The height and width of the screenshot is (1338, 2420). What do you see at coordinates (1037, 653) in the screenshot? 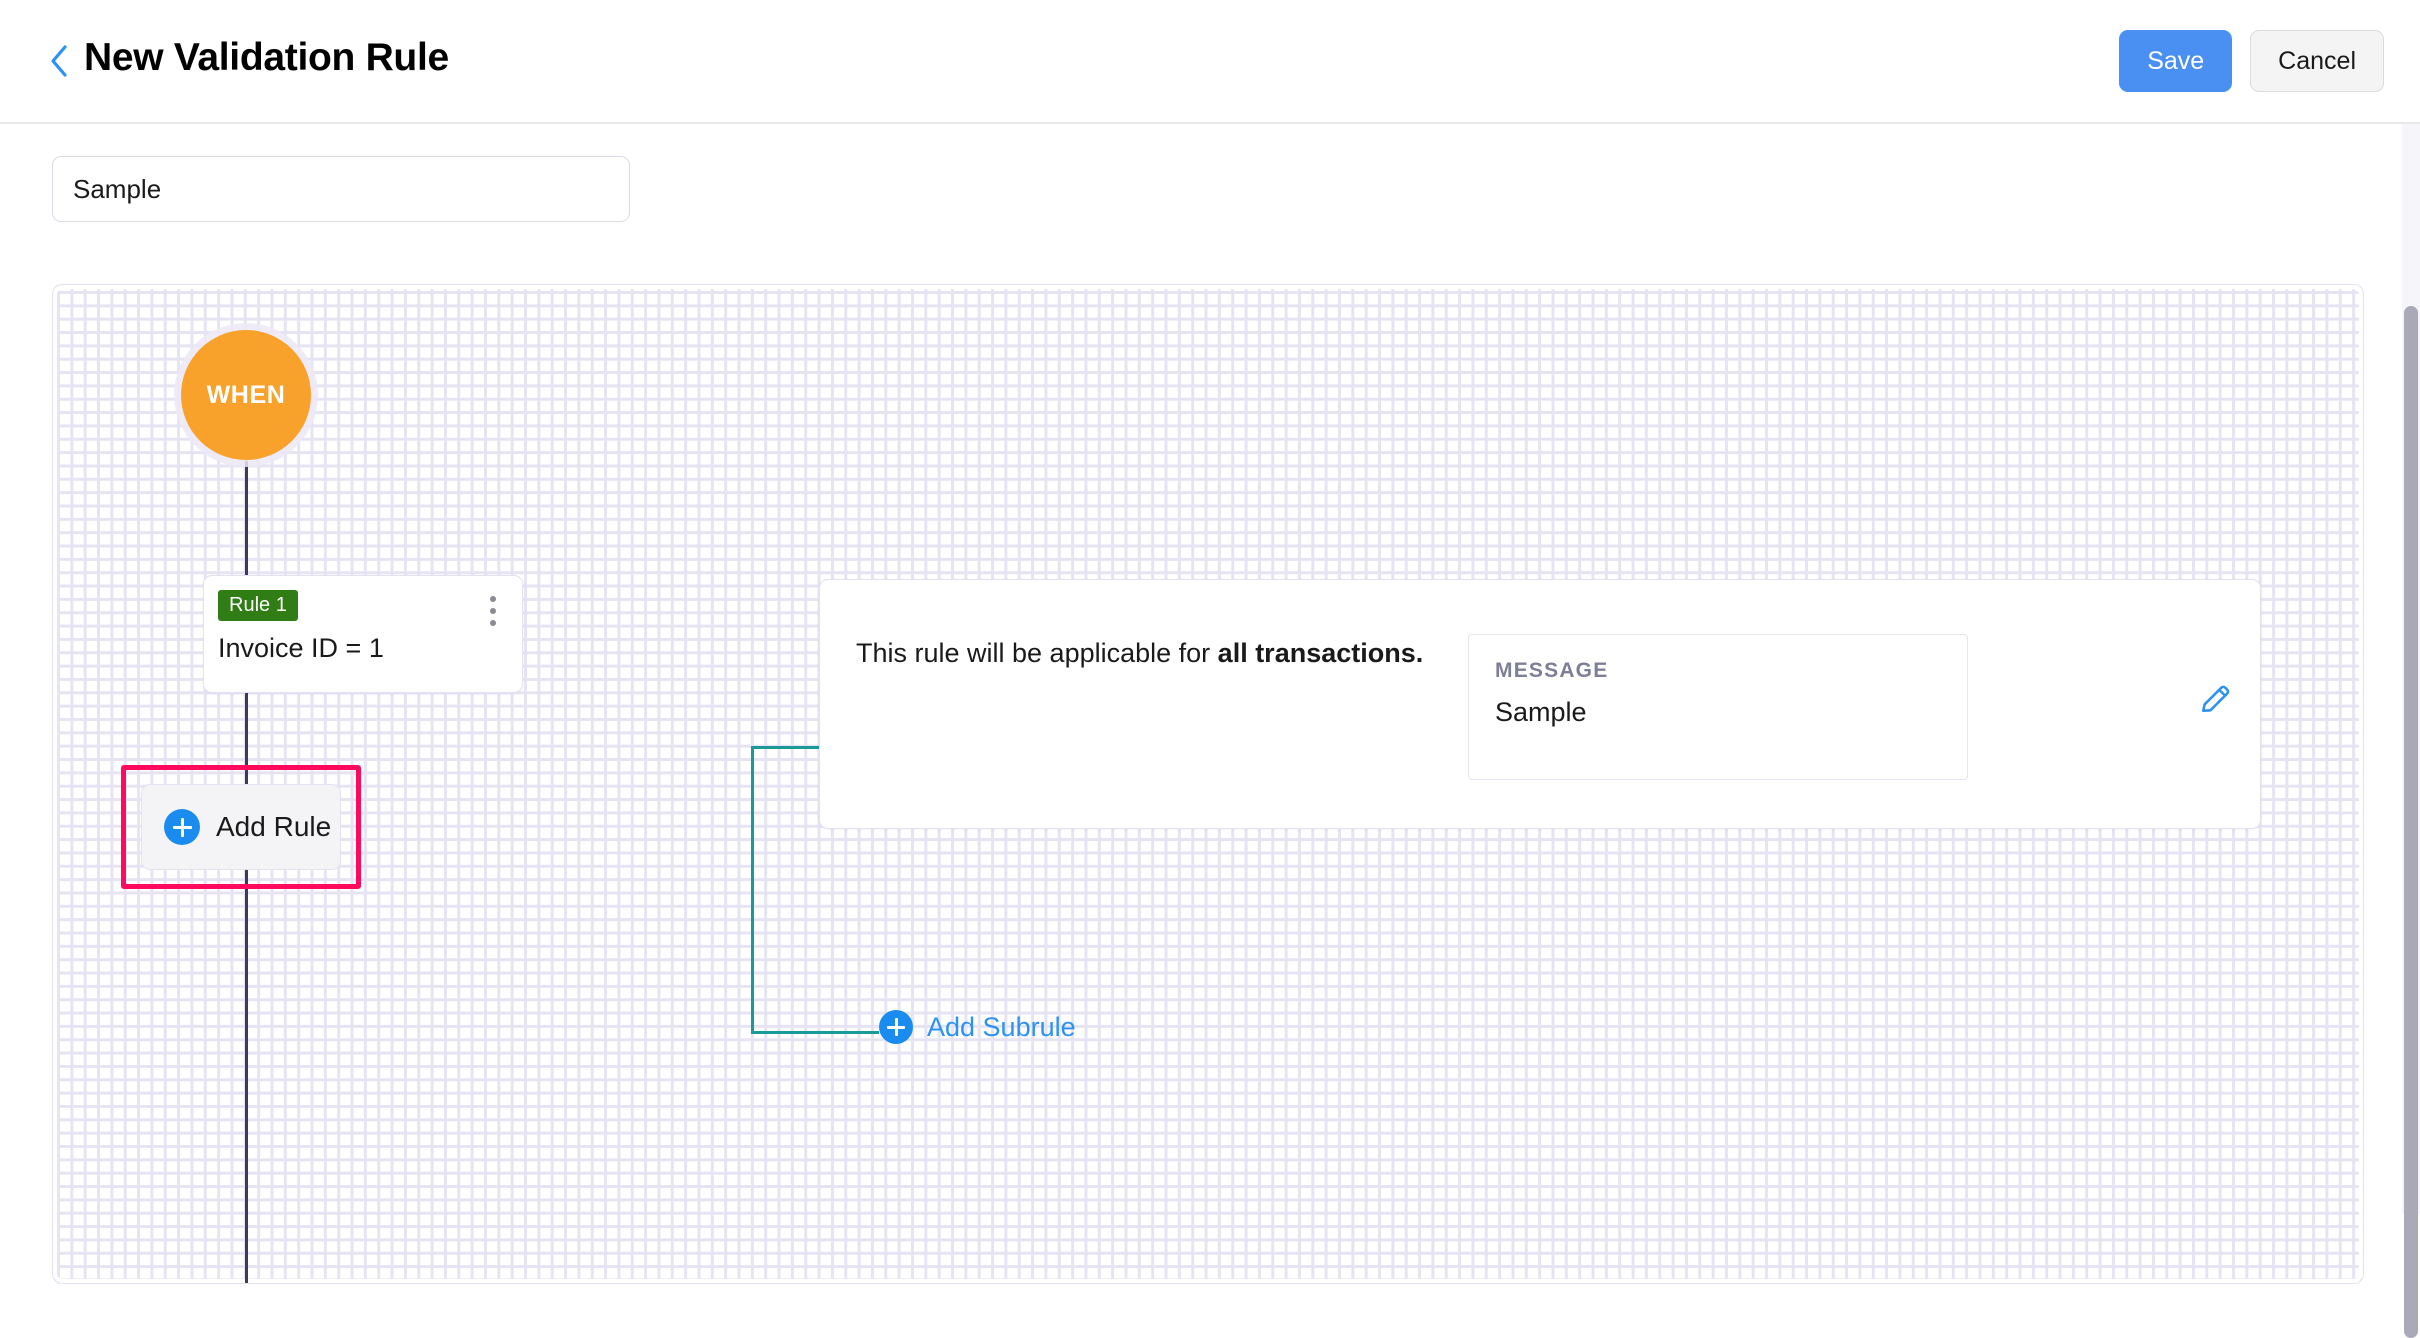
I see `applicability-prefix: This rule will be applicable for` at bounding box center [1037, 653].